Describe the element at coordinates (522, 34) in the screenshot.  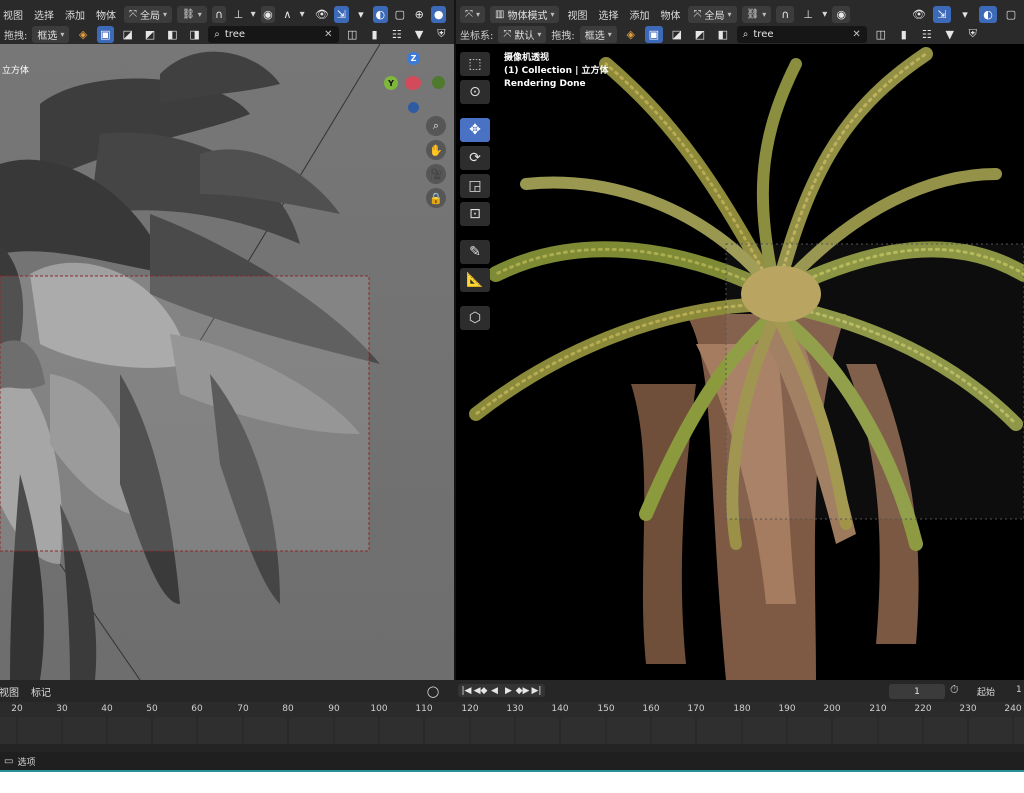
I see `coordinate-system-dropdown: ⤧ 默认 ▾` at that location.